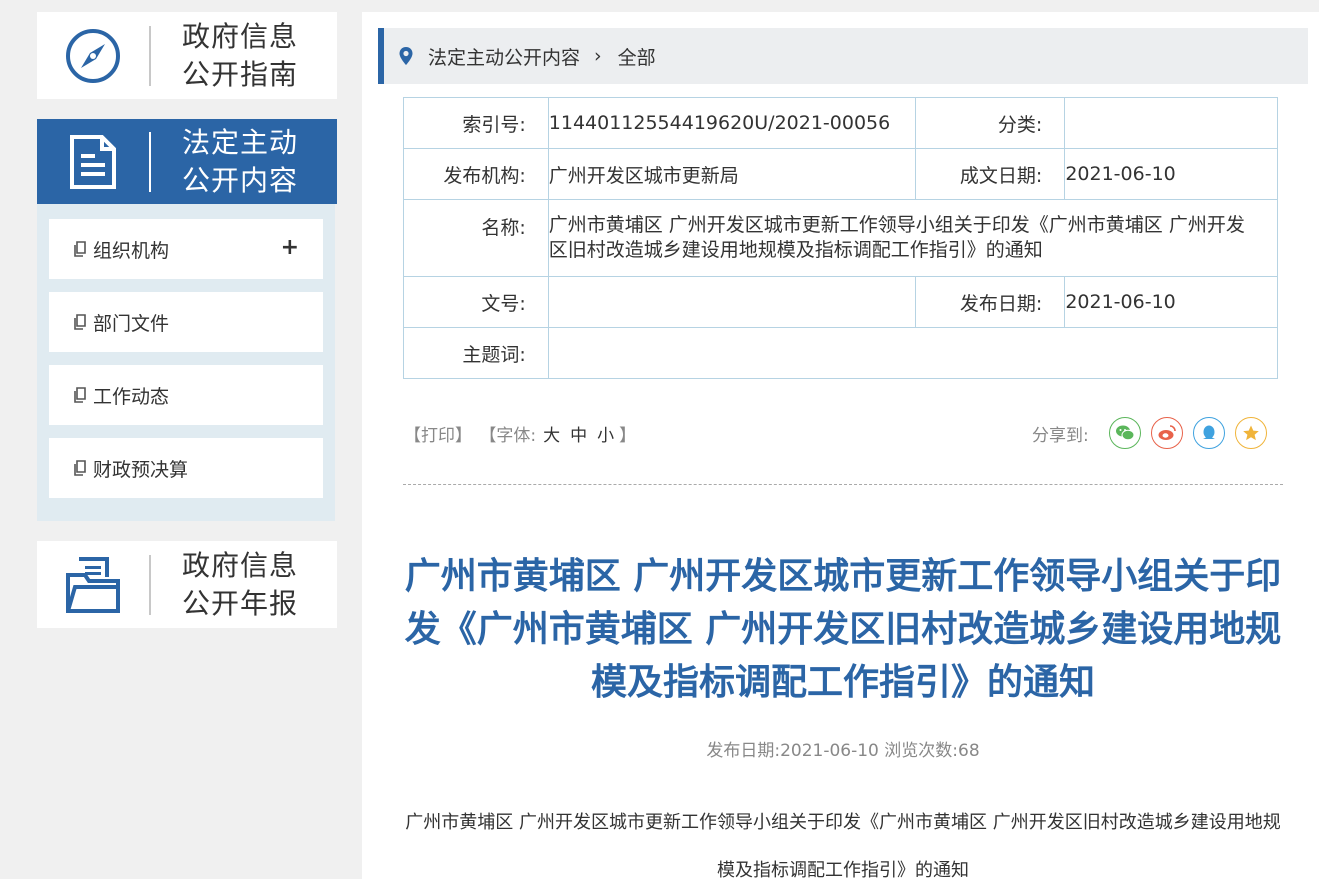 The width and height of the screenshot is (1319, 879). What do you see at coordinates (438, 436) in the screenshot?
I see `print-button: 【打印】` at bounding box center [438, 436].